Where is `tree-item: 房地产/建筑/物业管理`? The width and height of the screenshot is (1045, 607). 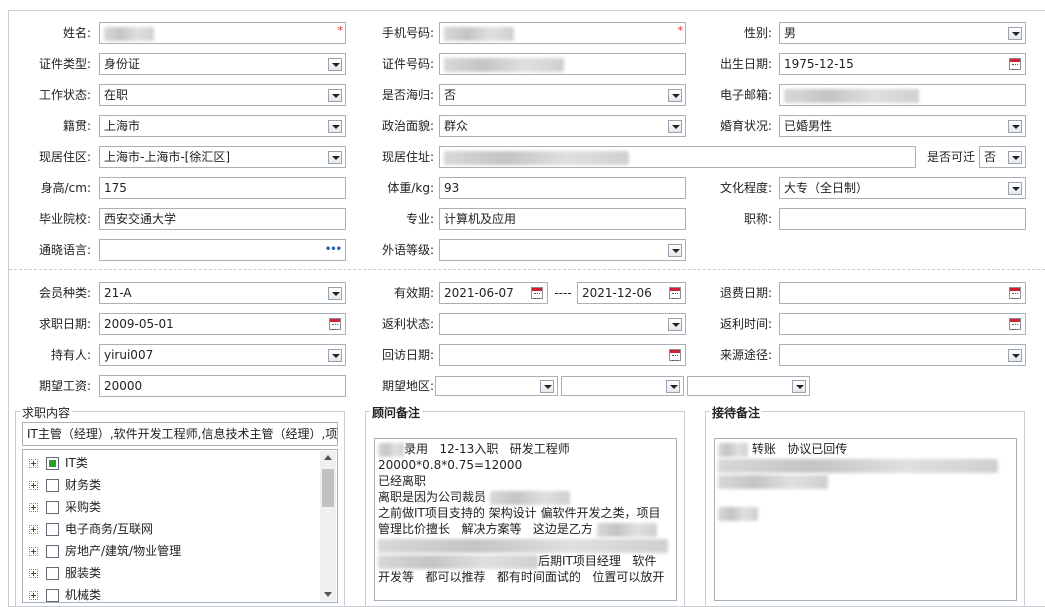
tree-item: 房地产/建筑/物业管理 is located at coordinates (173, 551).